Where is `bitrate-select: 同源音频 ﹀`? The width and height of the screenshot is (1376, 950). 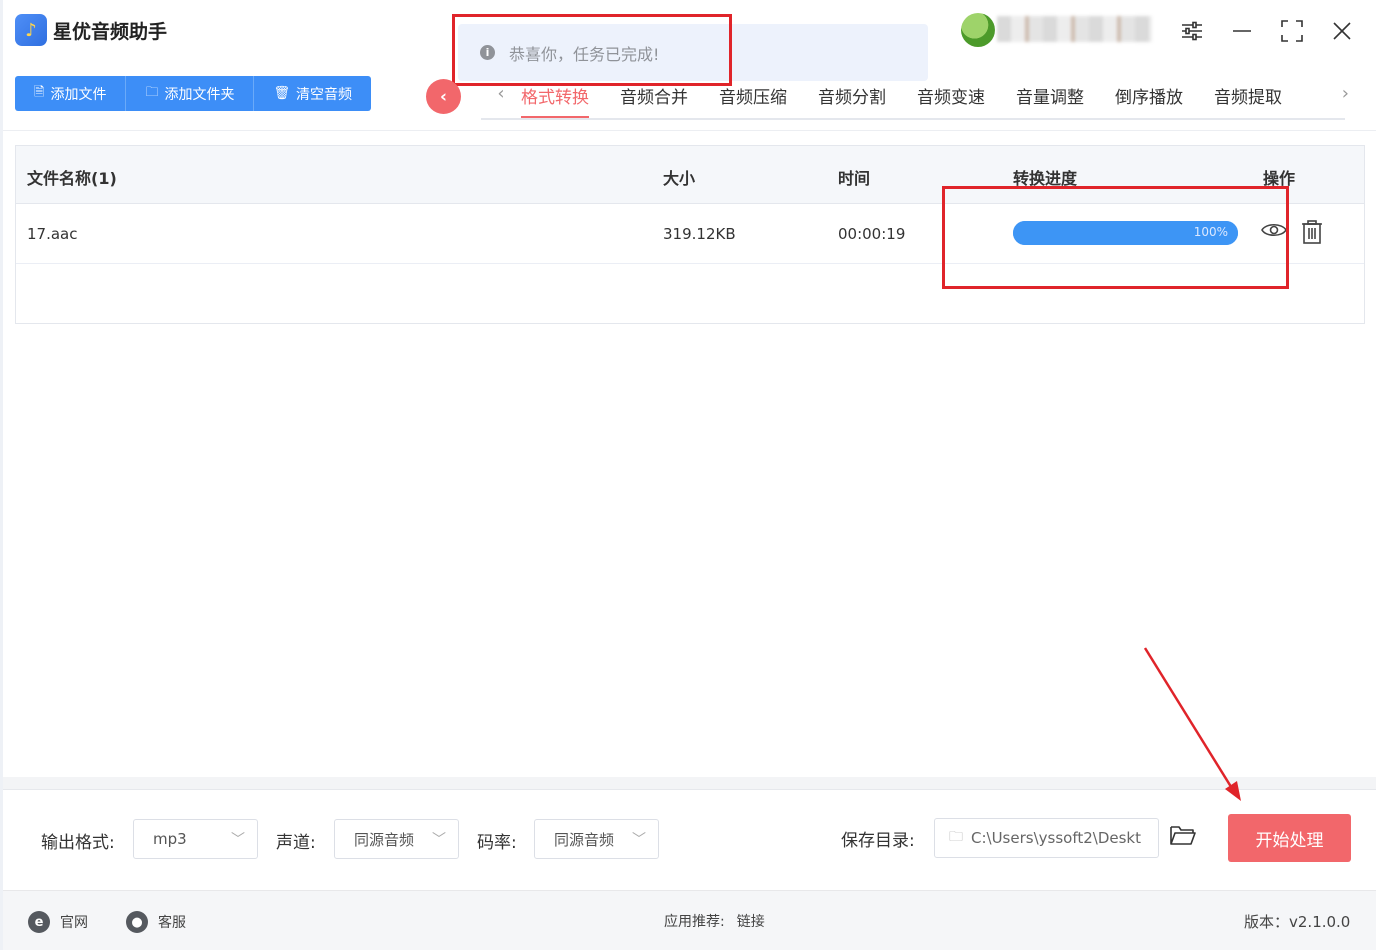
bitrate-select: 同源音频 ﹀ is located at coordinates (596, 839).